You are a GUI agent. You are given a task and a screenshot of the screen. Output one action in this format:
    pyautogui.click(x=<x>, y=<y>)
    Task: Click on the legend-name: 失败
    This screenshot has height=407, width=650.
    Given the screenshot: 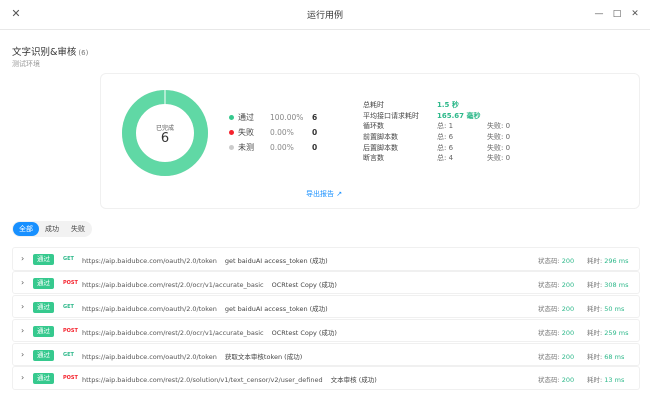 What is the action you would take?
    pyautogui.click(x=246, y=132)
    